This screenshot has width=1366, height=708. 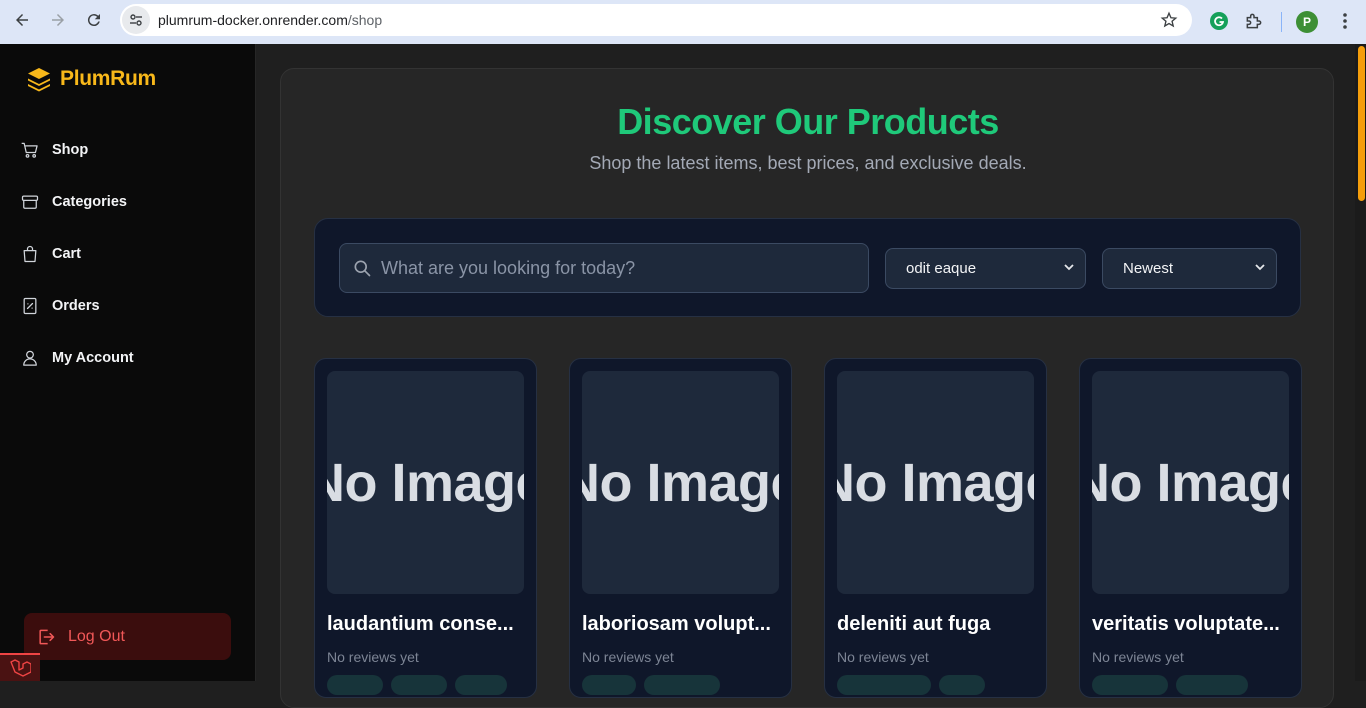 I want to click on product-name: deleniti aut fuga, so click(x=937, y=624).